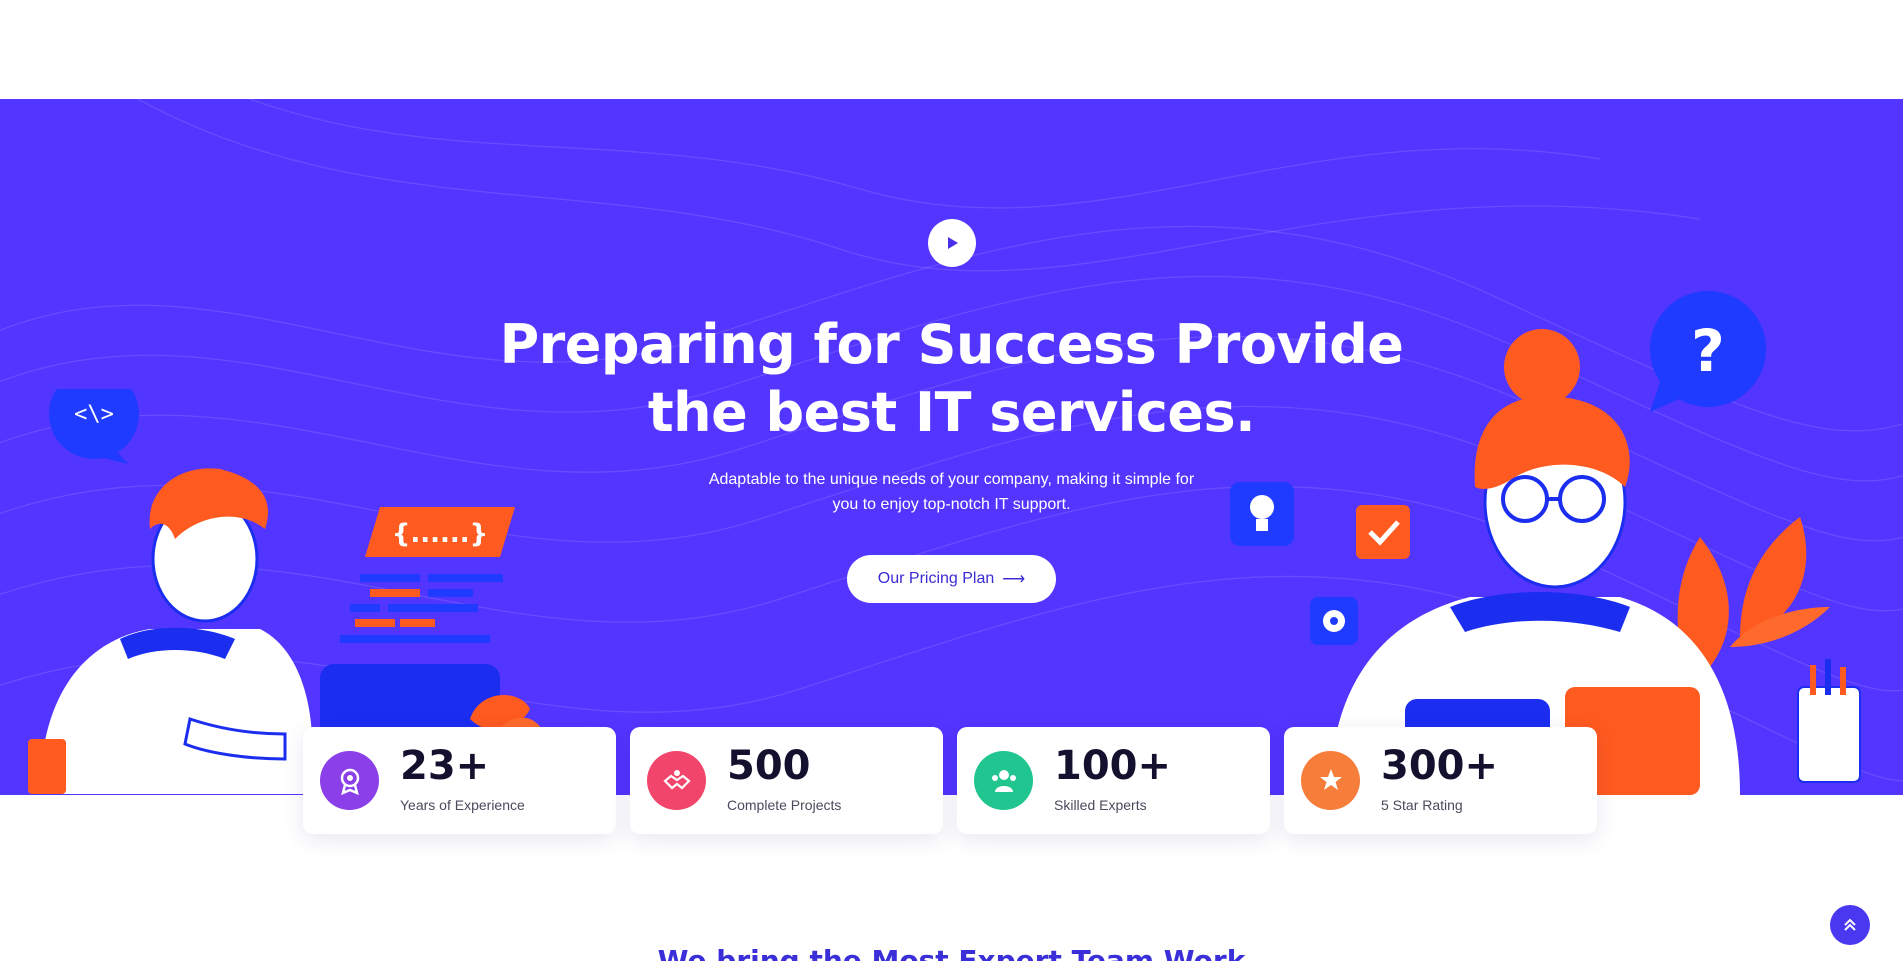 The height and width of the screenshot is (961, 1903). I want to click on pricing-plan-button: Our Pricing Plan ⟶, so click(951, 579).